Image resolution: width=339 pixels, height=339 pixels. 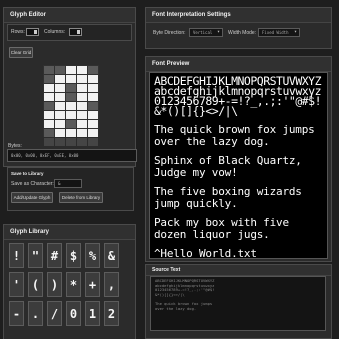 What do you see at coordinates (68, 183) in the screenshot?
I see `character-input: &` at bounding box center [68, 183].